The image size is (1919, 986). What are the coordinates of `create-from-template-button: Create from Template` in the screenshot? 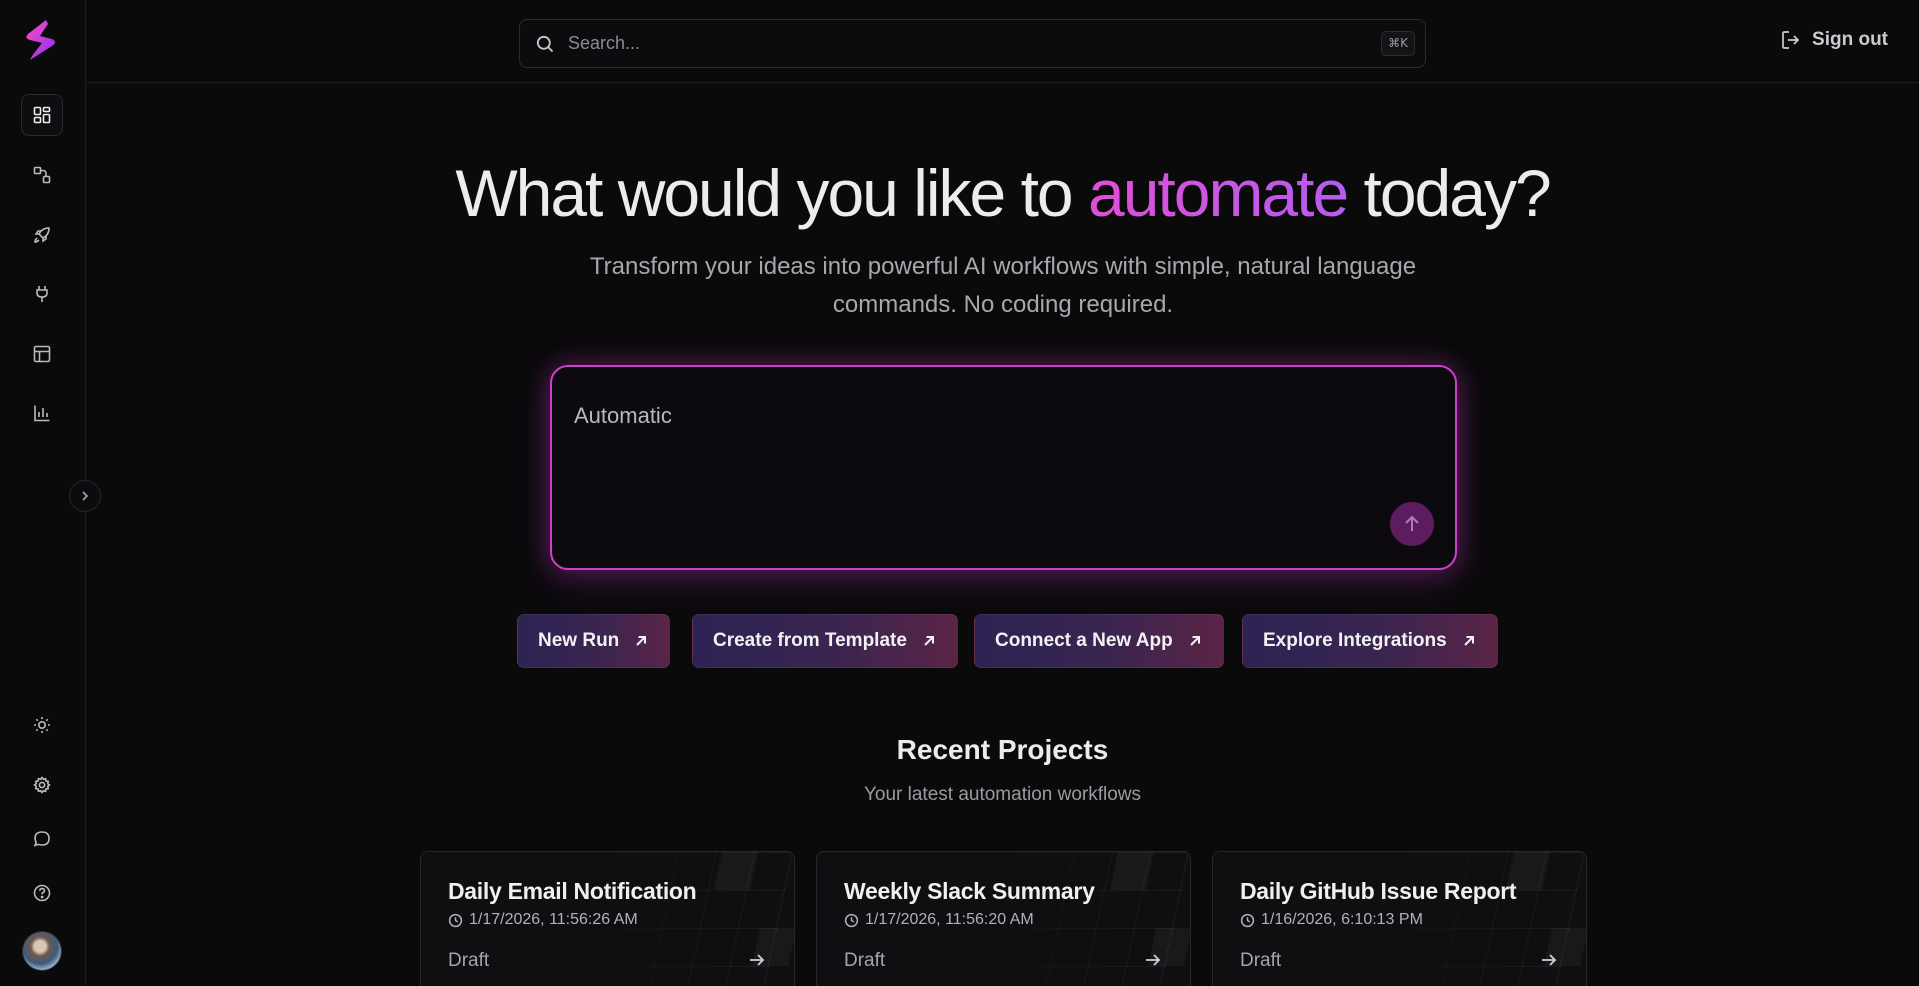 It's located at (825, 641).